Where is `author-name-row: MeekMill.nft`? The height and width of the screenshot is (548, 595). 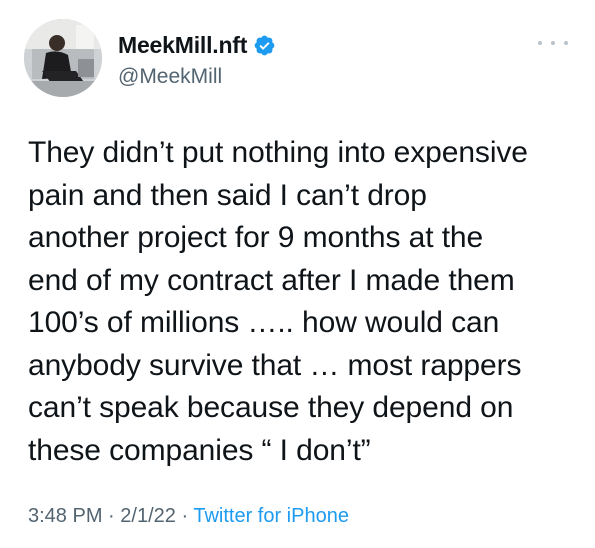
author-name-row: MeekMill.nft is located at coordinates (197, 45).